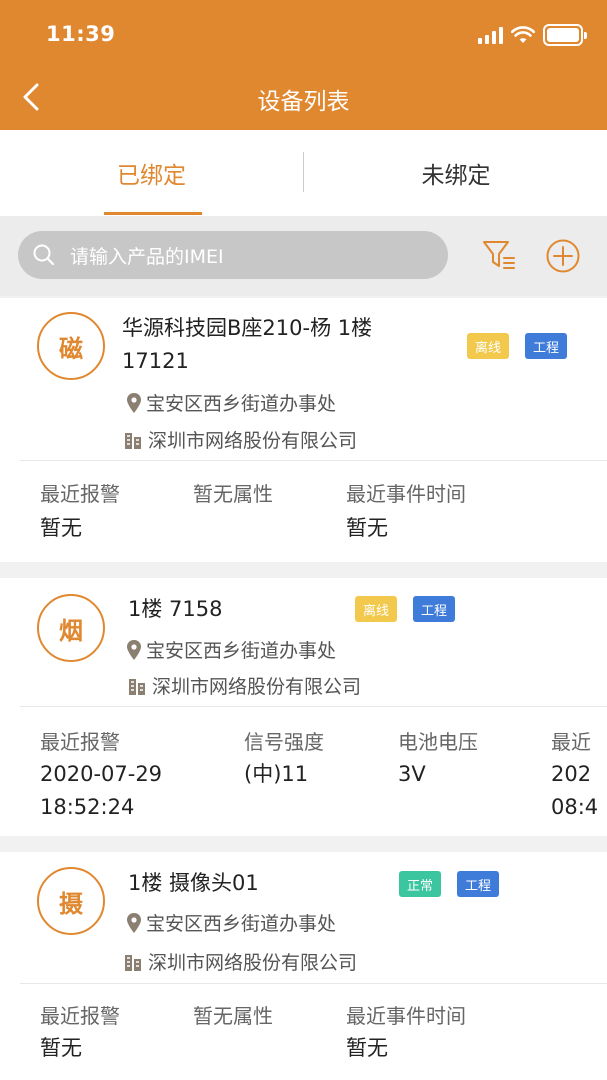 This screenshot has width=607, height=1080. I want to click on search-row: 请输入产品的IMEI, so click(303, 256).